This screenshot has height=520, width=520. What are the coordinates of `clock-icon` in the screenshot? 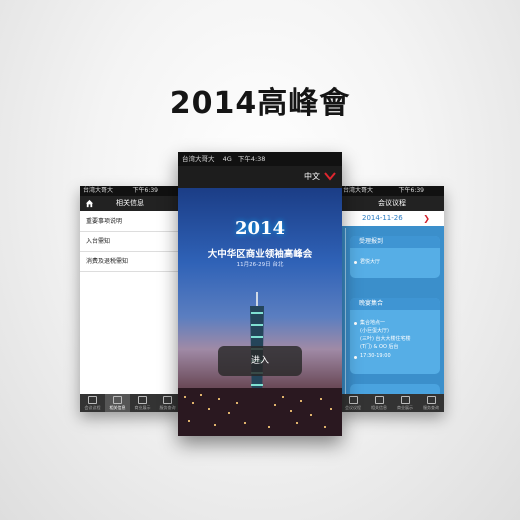 It's located at (355, 357).